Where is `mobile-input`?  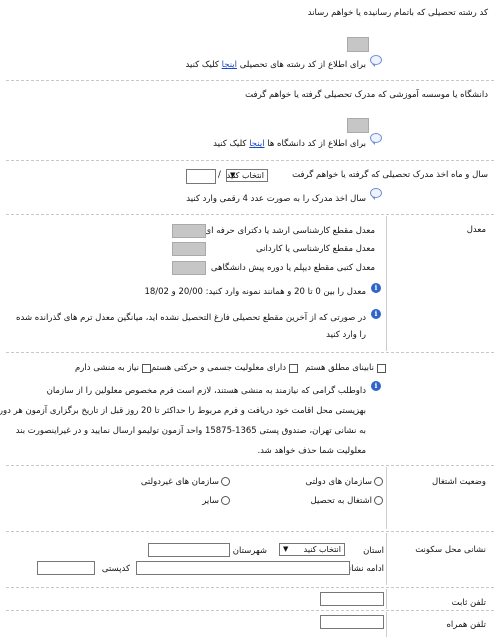 mobile-input is located at coordinates (352, 622).